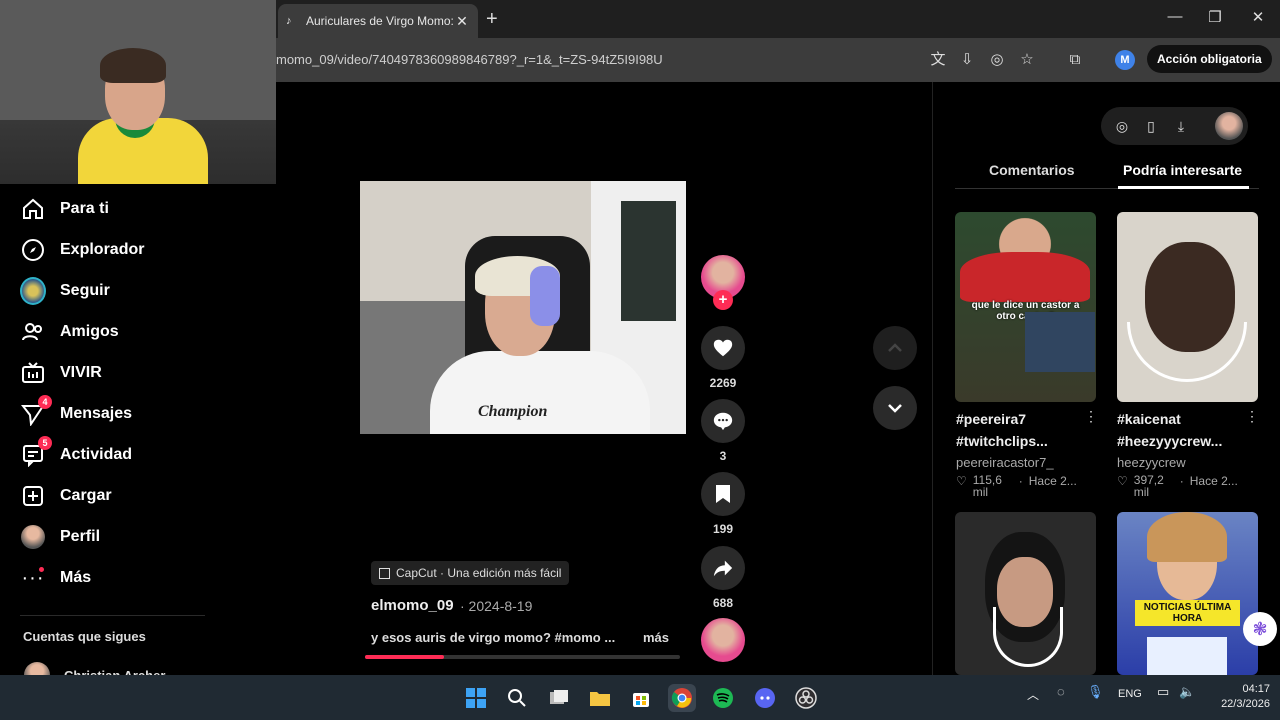 This screenshot has height=720, width=1280. I want to click on sidebar-item-amigos: Amigos, so click(69, 332).